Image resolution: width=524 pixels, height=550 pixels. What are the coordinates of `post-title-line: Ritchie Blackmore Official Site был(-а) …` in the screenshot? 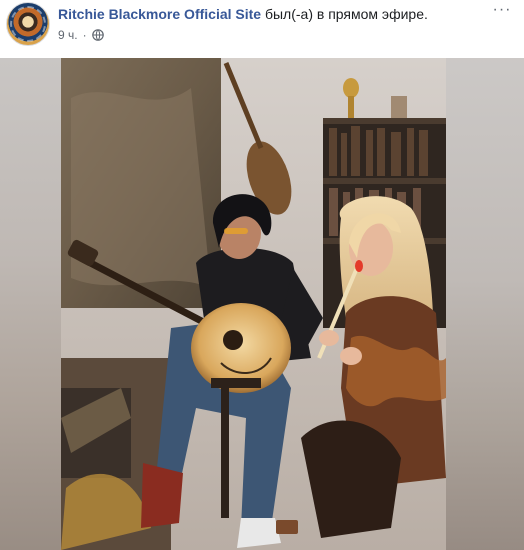 It's located at (243, 14).